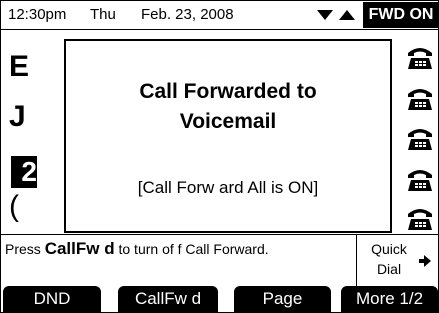  What do you see at coordinates (389, 299) in the screenshot?
I see `more-softkey: More 1/2` at bounding box center [389, 299].